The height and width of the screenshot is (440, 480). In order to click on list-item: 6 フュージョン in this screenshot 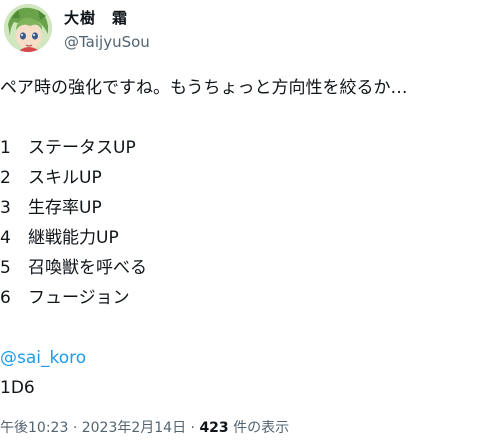, I will do `click(239, 298)`.